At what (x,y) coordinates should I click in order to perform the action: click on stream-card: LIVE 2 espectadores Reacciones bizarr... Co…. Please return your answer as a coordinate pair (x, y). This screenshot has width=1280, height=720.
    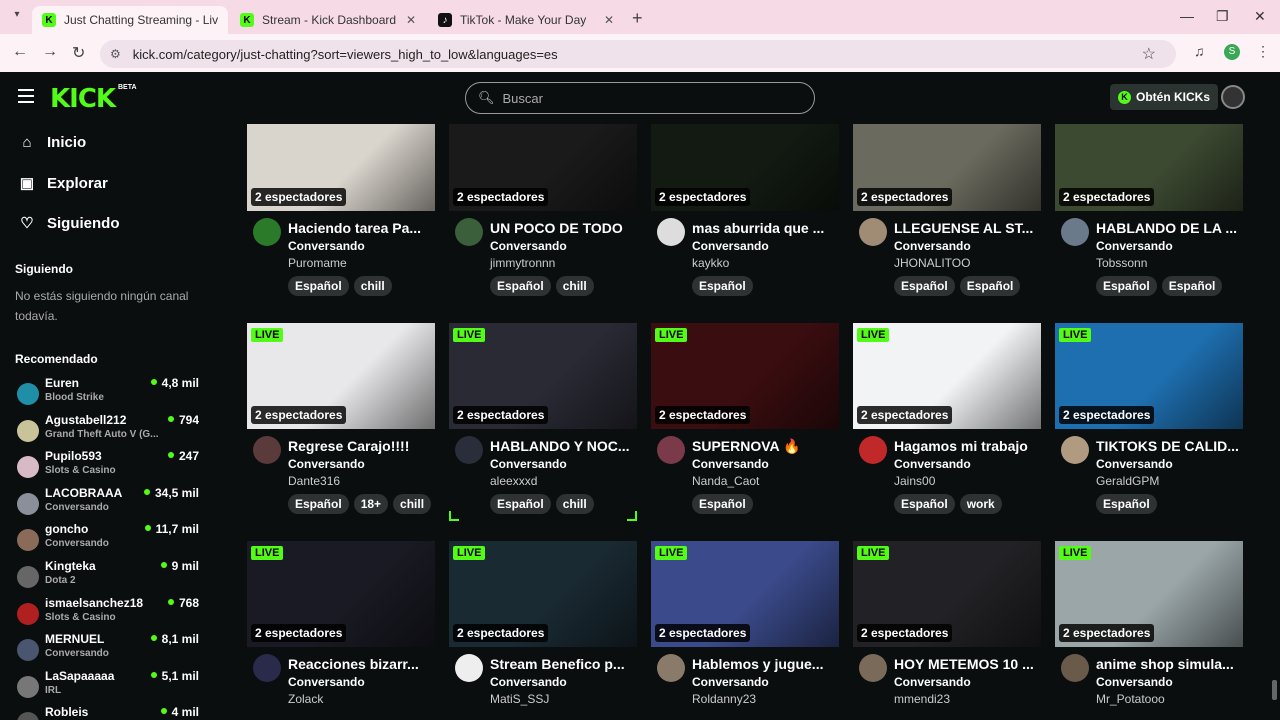
    Looking at the image, I should click on (342, 630).